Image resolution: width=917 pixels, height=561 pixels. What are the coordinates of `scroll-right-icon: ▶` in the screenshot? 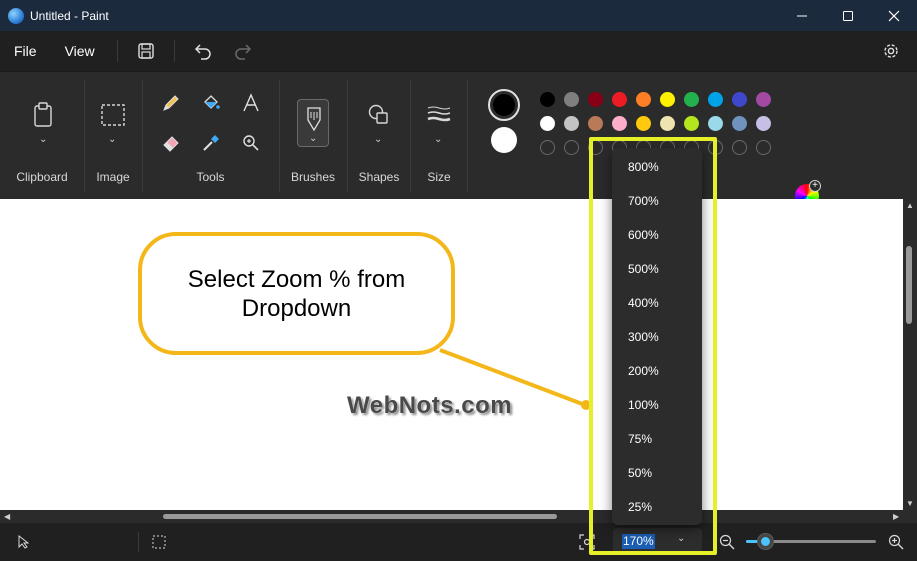 It's located at (896, 516).